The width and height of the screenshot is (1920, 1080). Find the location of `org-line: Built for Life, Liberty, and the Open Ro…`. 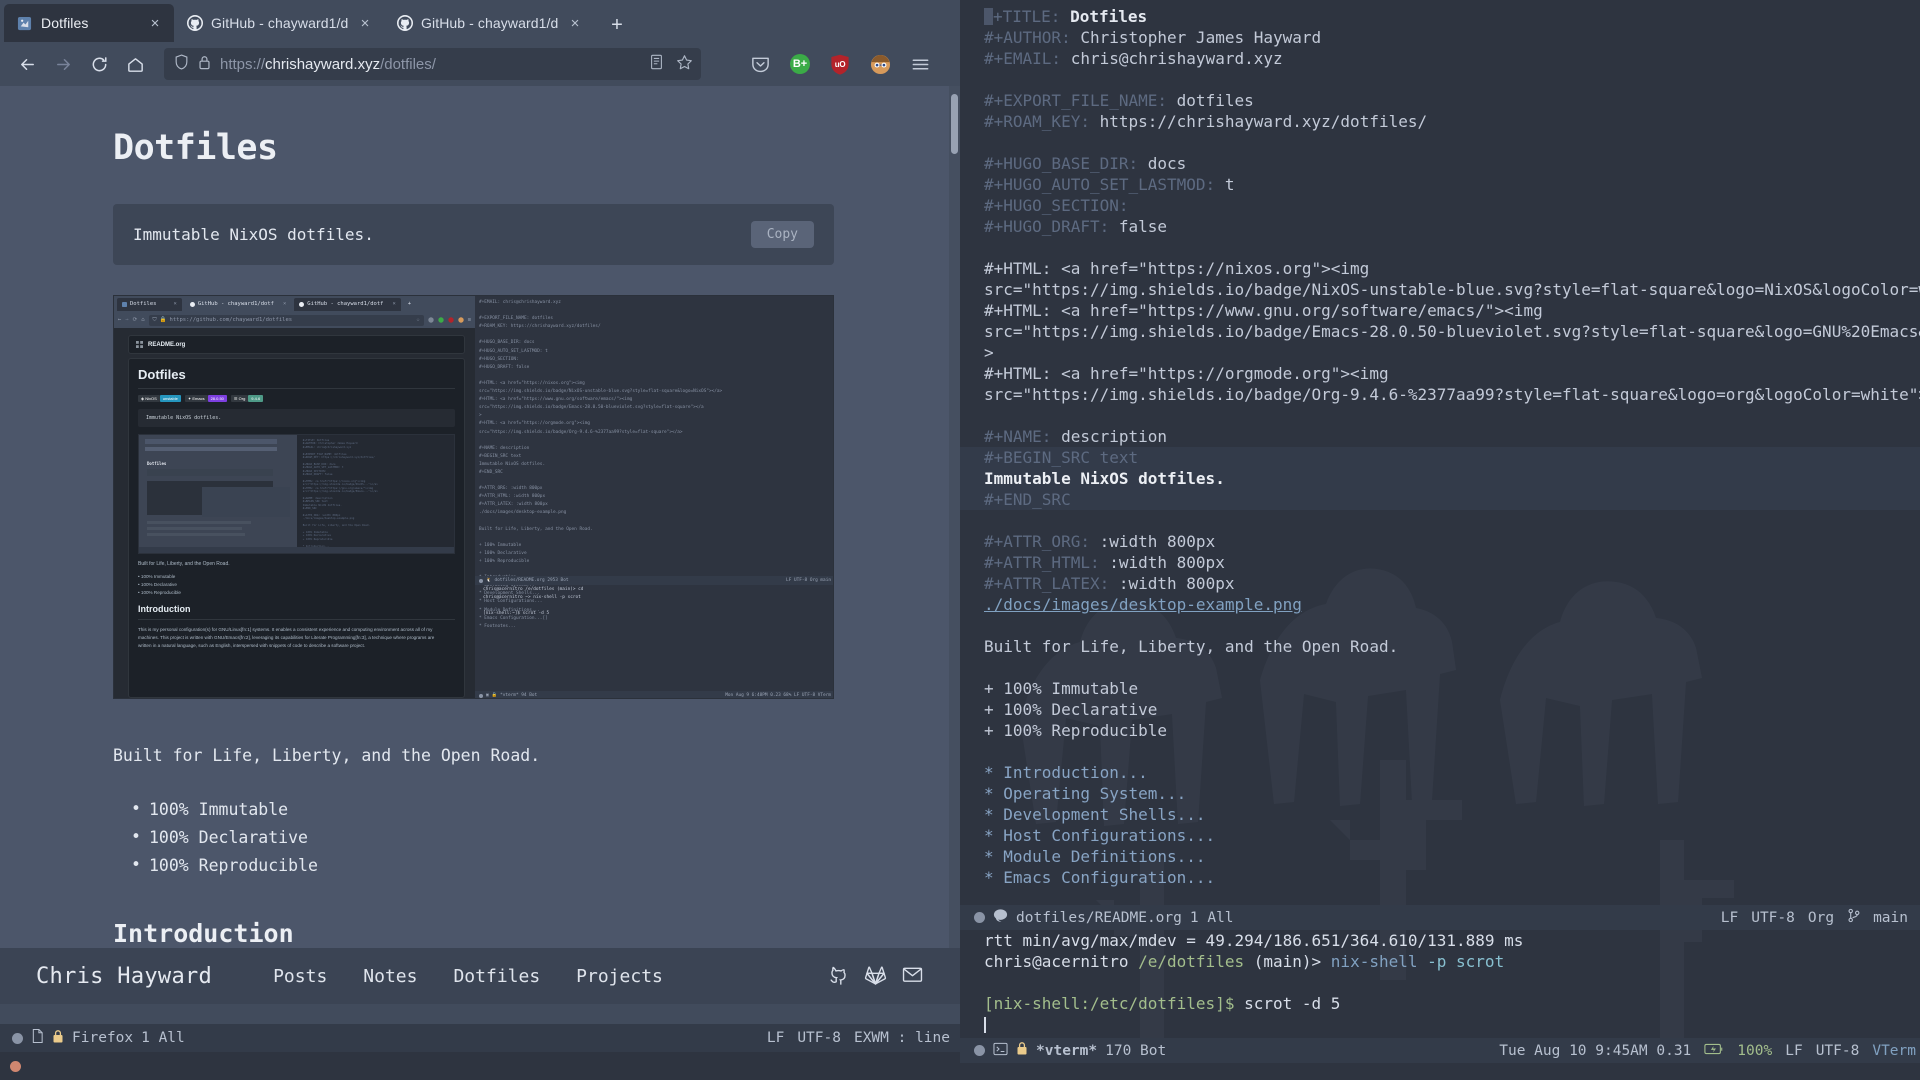

org-line: Built for Life, Liberty, and the Open Ro… is located at coordinates (1191, 646).